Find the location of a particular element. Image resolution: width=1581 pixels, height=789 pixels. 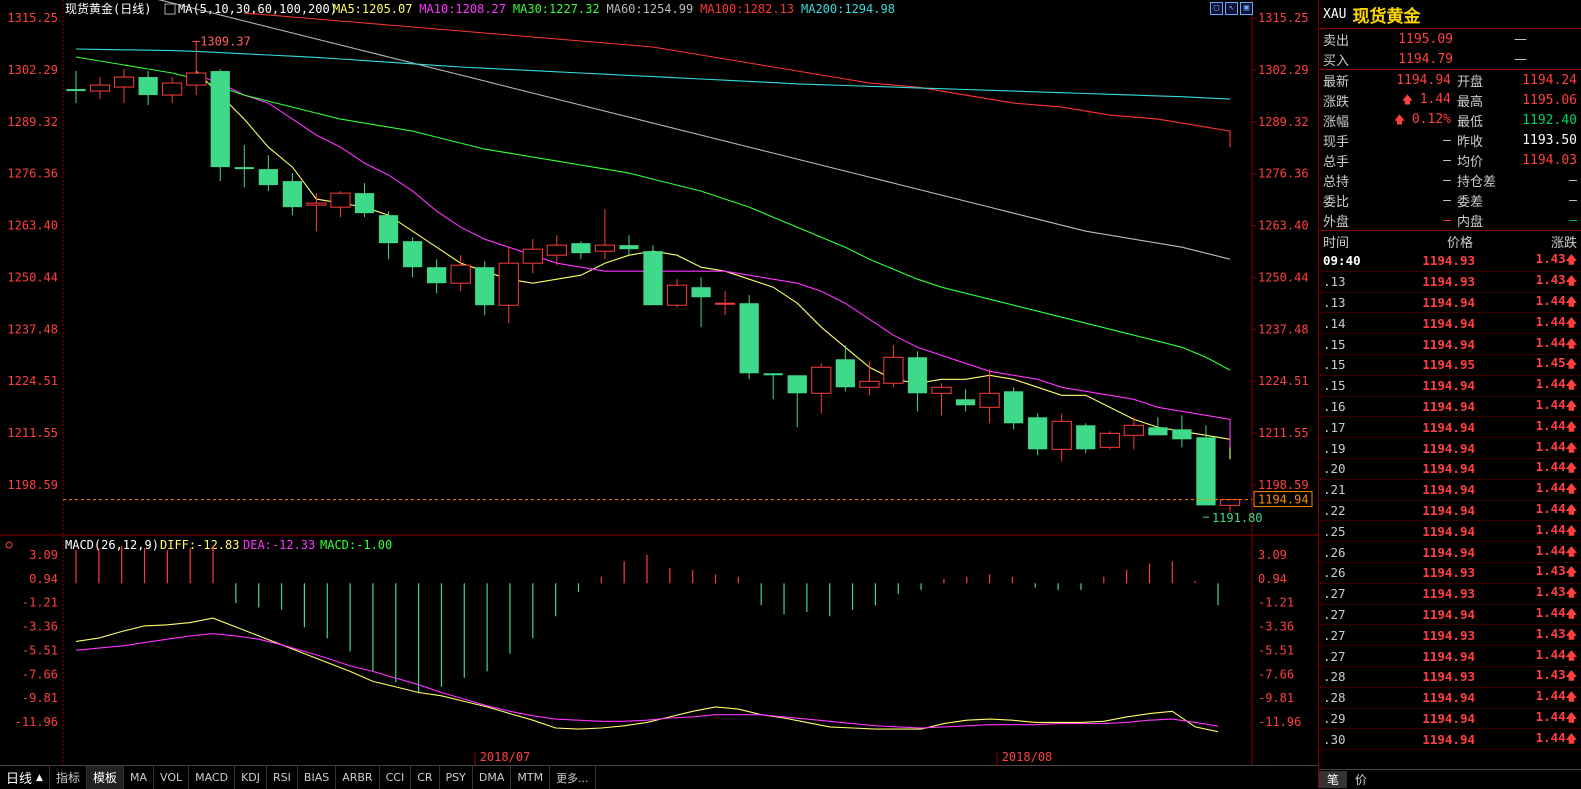

tab-trades: 笔 is located at coordinates (1333, 779).